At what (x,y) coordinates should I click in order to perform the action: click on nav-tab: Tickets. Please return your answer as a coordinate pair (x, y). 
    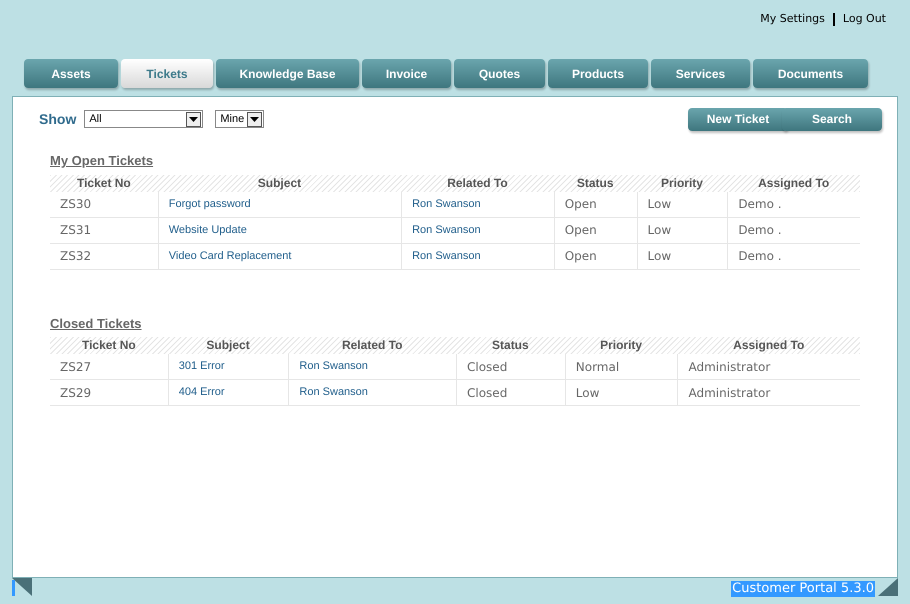
    Looking at the image, I should click on (167, 73).